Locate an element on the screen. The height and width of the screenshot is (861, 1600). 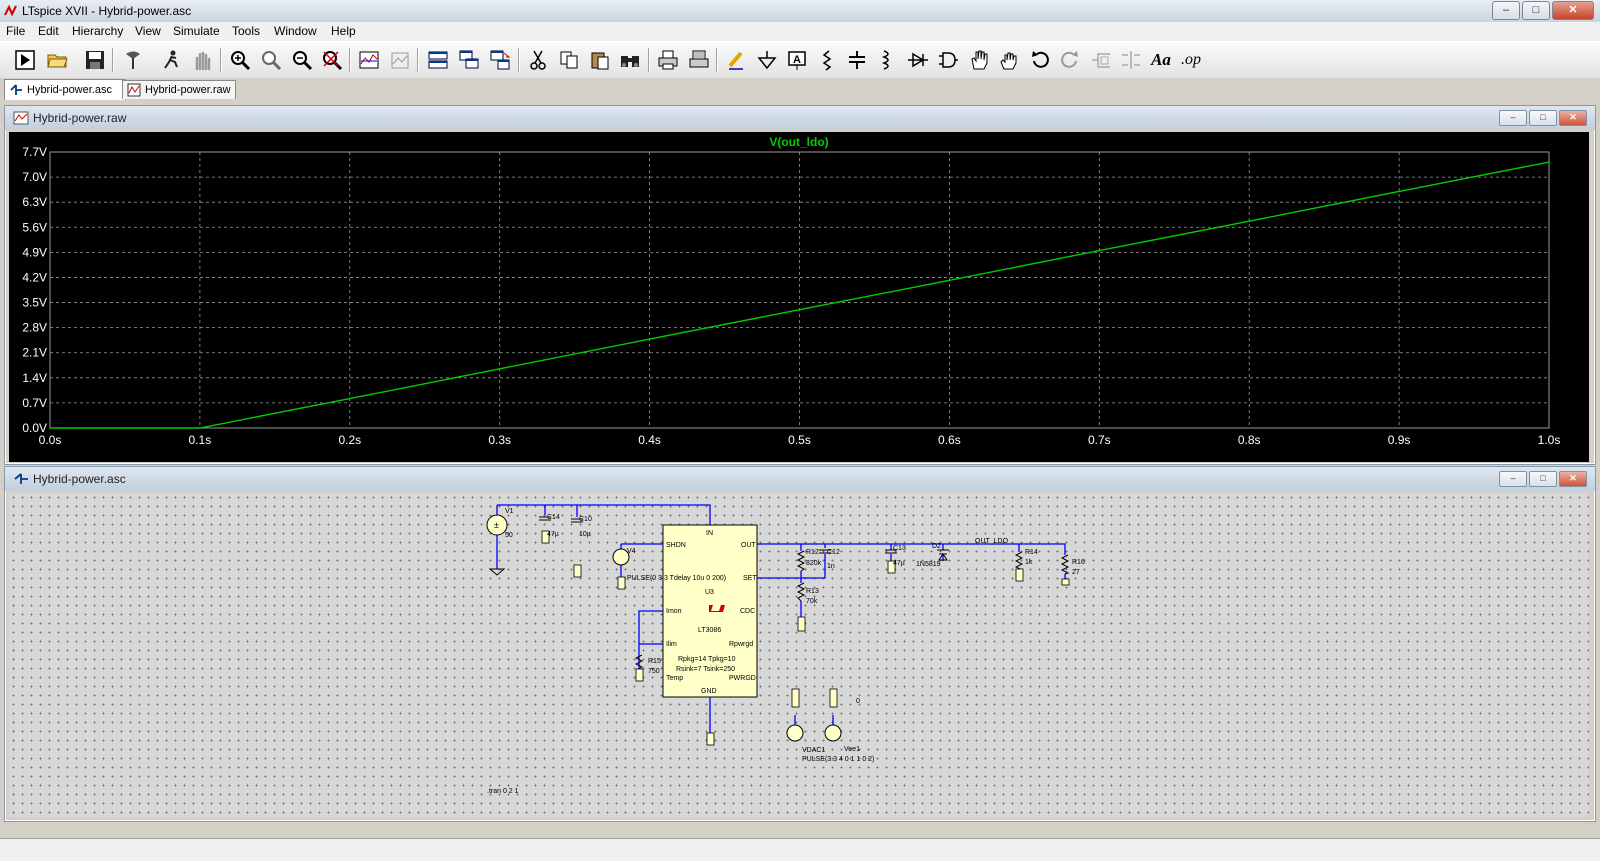
label-r15: R15 is located at coordinates (654, 661).